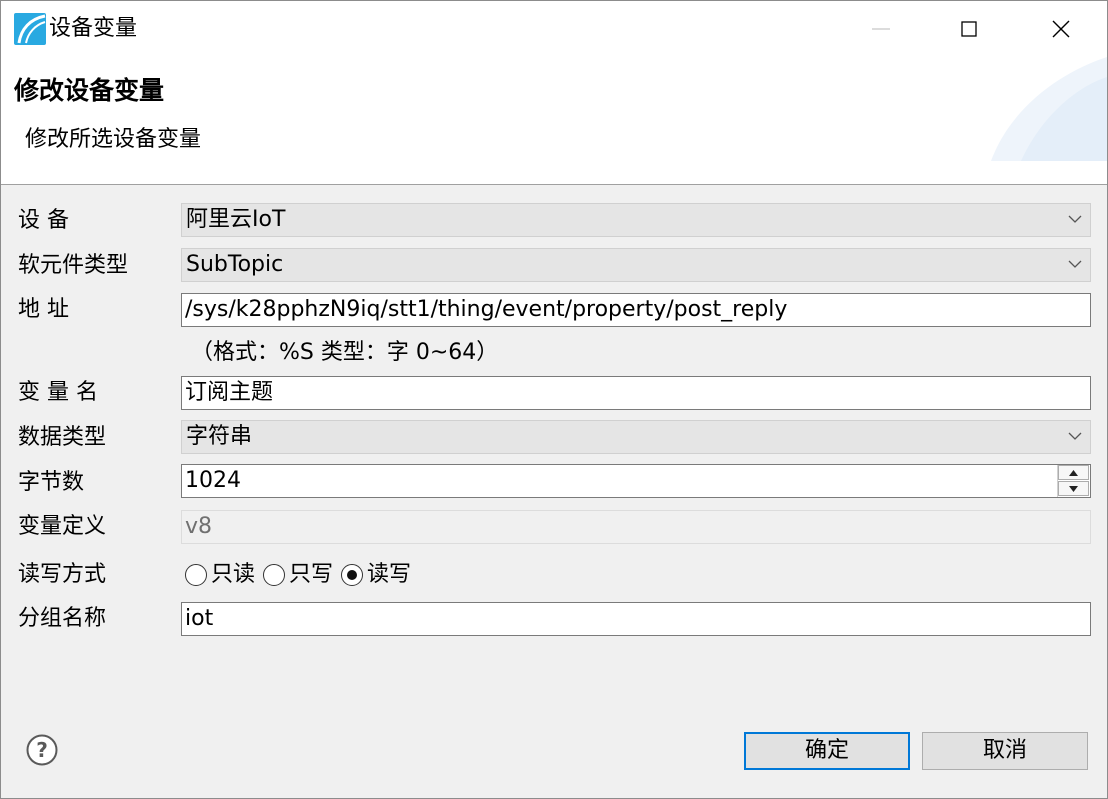  Describe the element at coordinates (636, 481) in the screenshot. I see `byte-count-spinner: 1024` at that location.